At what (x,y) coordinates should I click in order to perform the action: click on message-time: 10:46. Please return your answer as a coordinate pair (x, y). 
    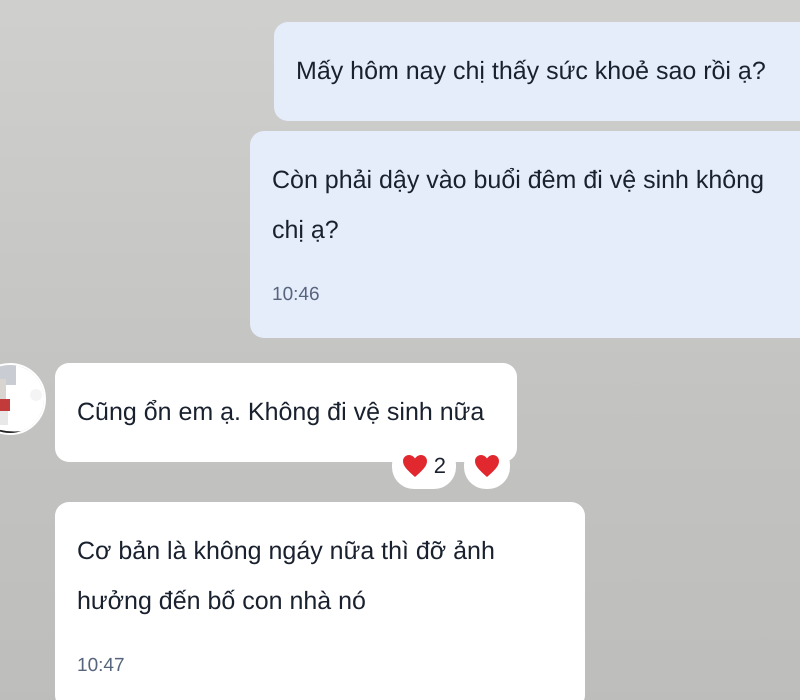
    Looking at the image, I should click on (296, 295).